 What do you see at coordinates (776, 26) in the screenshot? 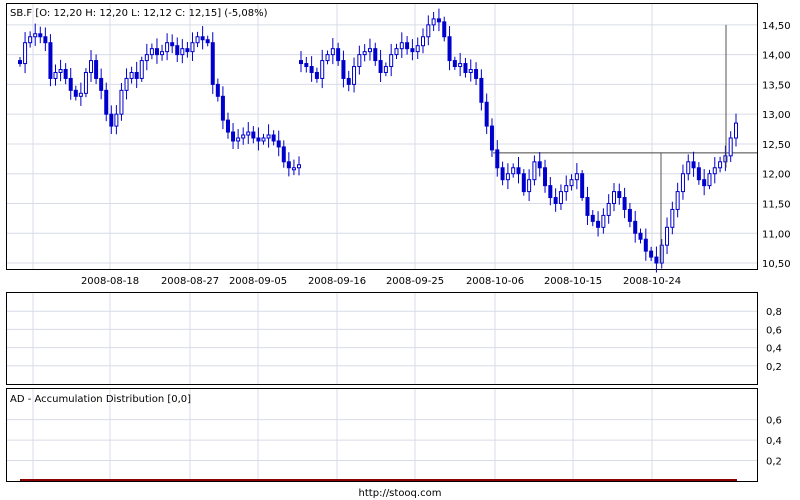
I see `y-tick-label: 14,50` at bounding box center [776, 26].